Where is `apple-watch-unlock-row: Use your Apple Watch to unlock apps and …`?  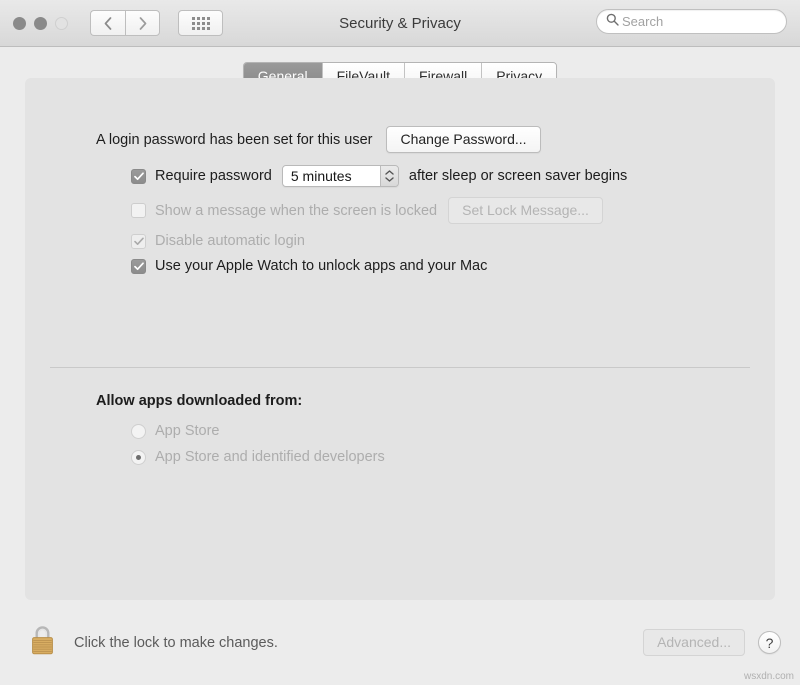 apple-watch-unlock-row: Use your Apple Watch to unlock apps and … is located at coordinates (453, 266).